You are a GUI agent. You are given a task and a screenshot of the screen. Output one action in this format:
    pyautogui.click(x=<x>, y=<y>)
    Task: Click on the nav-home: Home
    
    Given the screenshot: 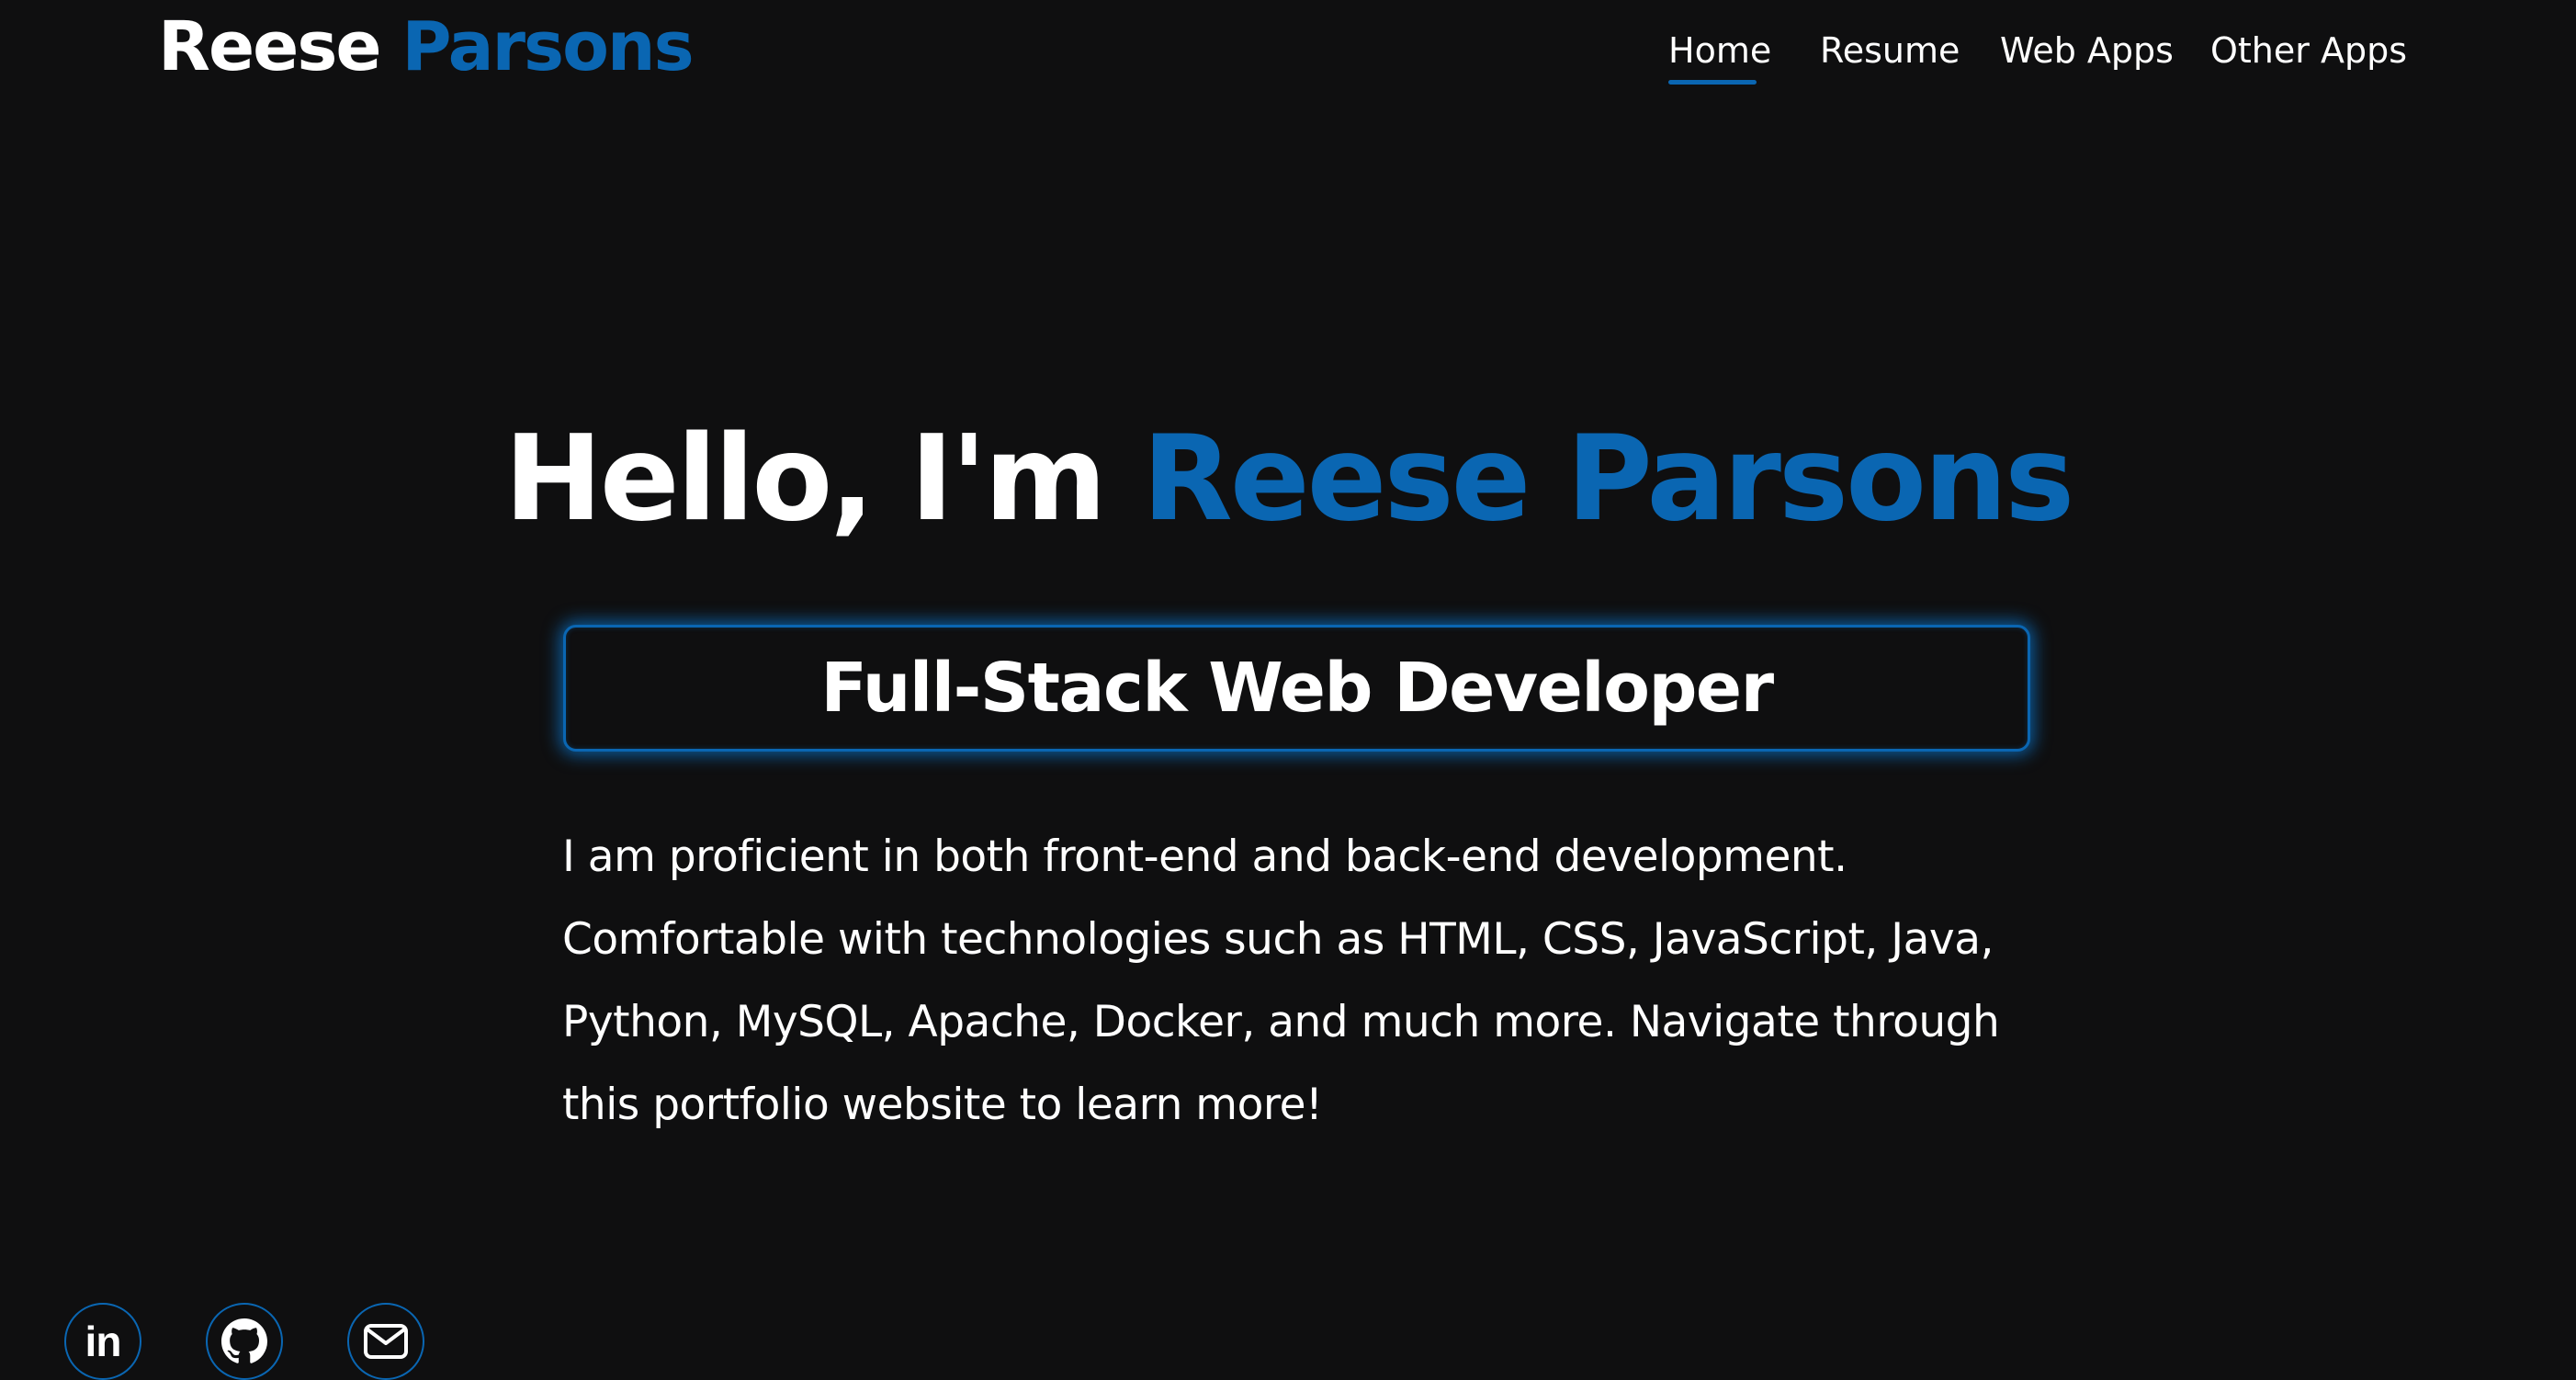 What is the action you would take?
    pyautogui.click(x=1744, y=57)
    